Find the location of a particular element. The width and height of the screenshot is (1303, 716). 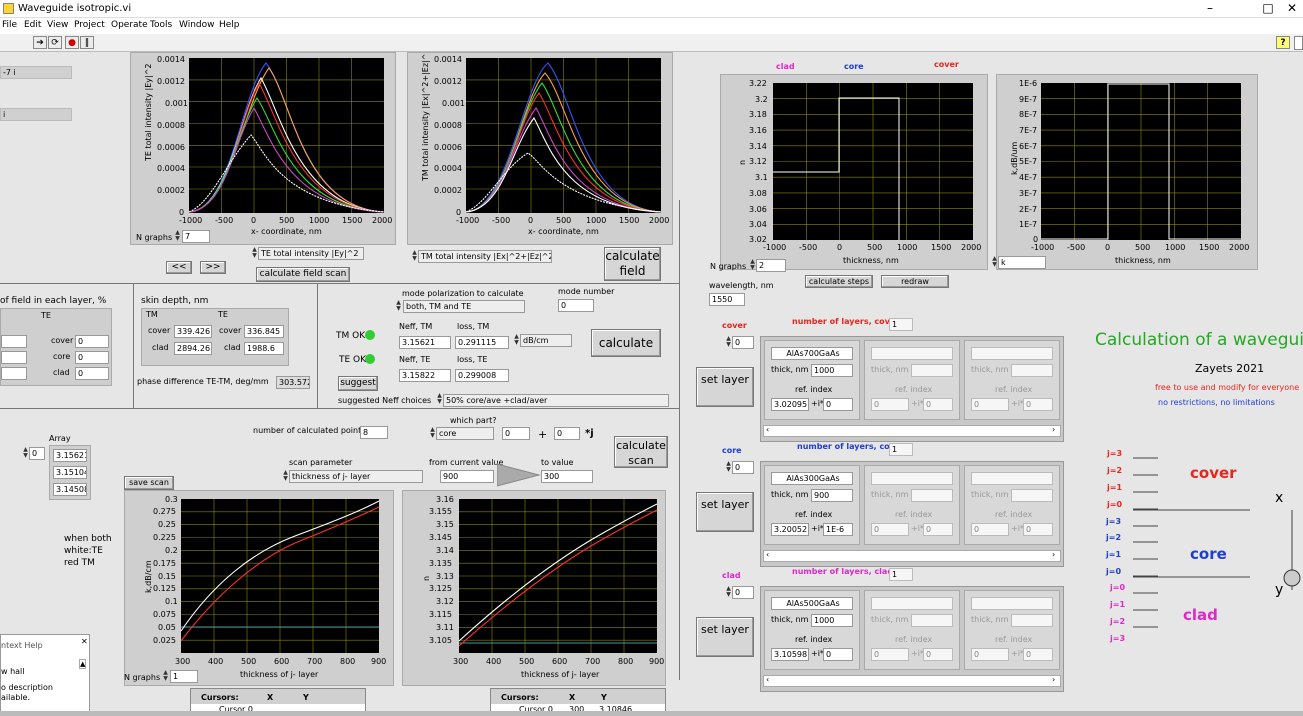

layer-2-index: 0 is located at coordinates (743, 592).